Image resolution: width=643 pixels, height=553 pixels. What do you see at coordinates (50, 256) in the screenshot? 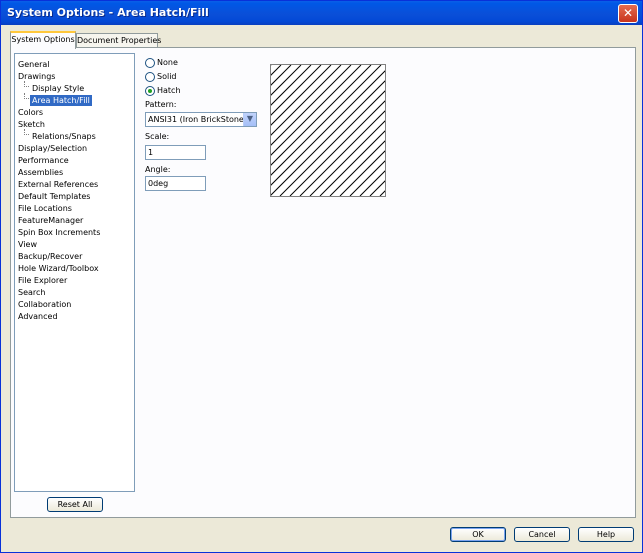
I see `tree-item-backup-recover: Backup/Recover` at bounding box center [50, 256].